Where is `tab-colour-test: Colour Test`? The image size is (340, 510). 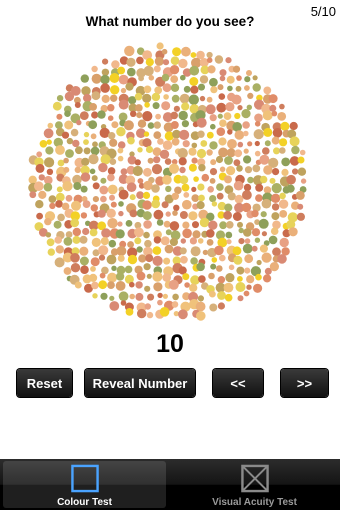 tab-colour-test: Colour Test is located at coordinates (84, 484).